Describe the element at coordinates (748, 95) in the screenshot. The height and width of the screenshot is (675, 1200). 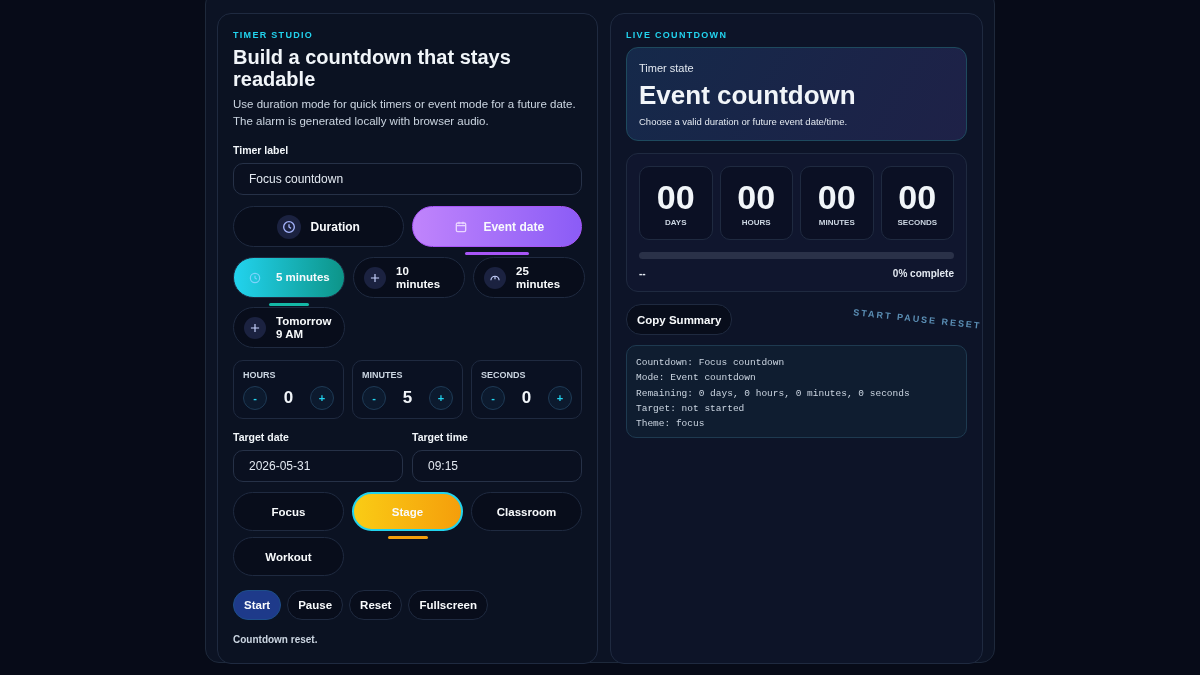
I see `state-title: Event countdown` at that location.